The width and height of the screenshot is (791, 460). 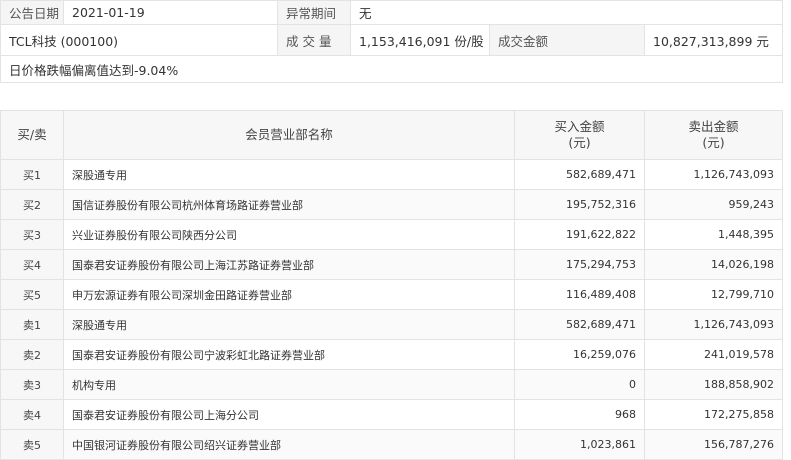 What do you see at coordinates (289, 354) in the screenshot?
I see `row-branch-name: 国泰君安证券股份有限公司宁波彩虹北路证券营业部` at bounding box center [289, 354].